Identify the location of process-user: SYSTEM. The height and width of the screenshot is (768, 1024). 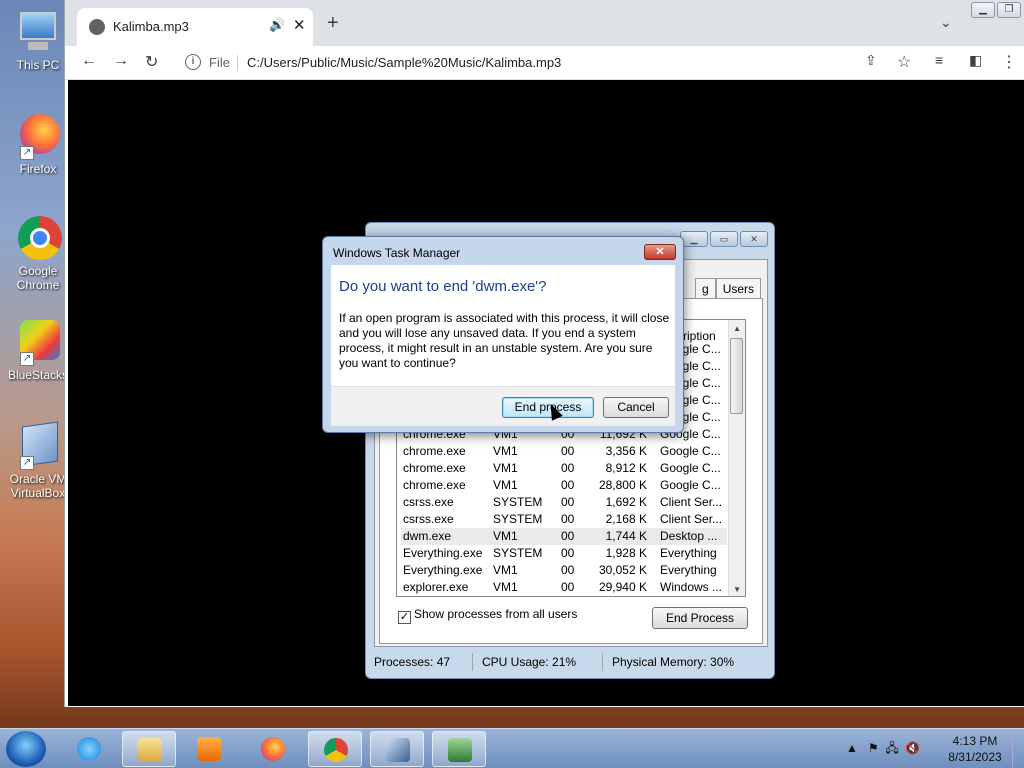
(518, 519).